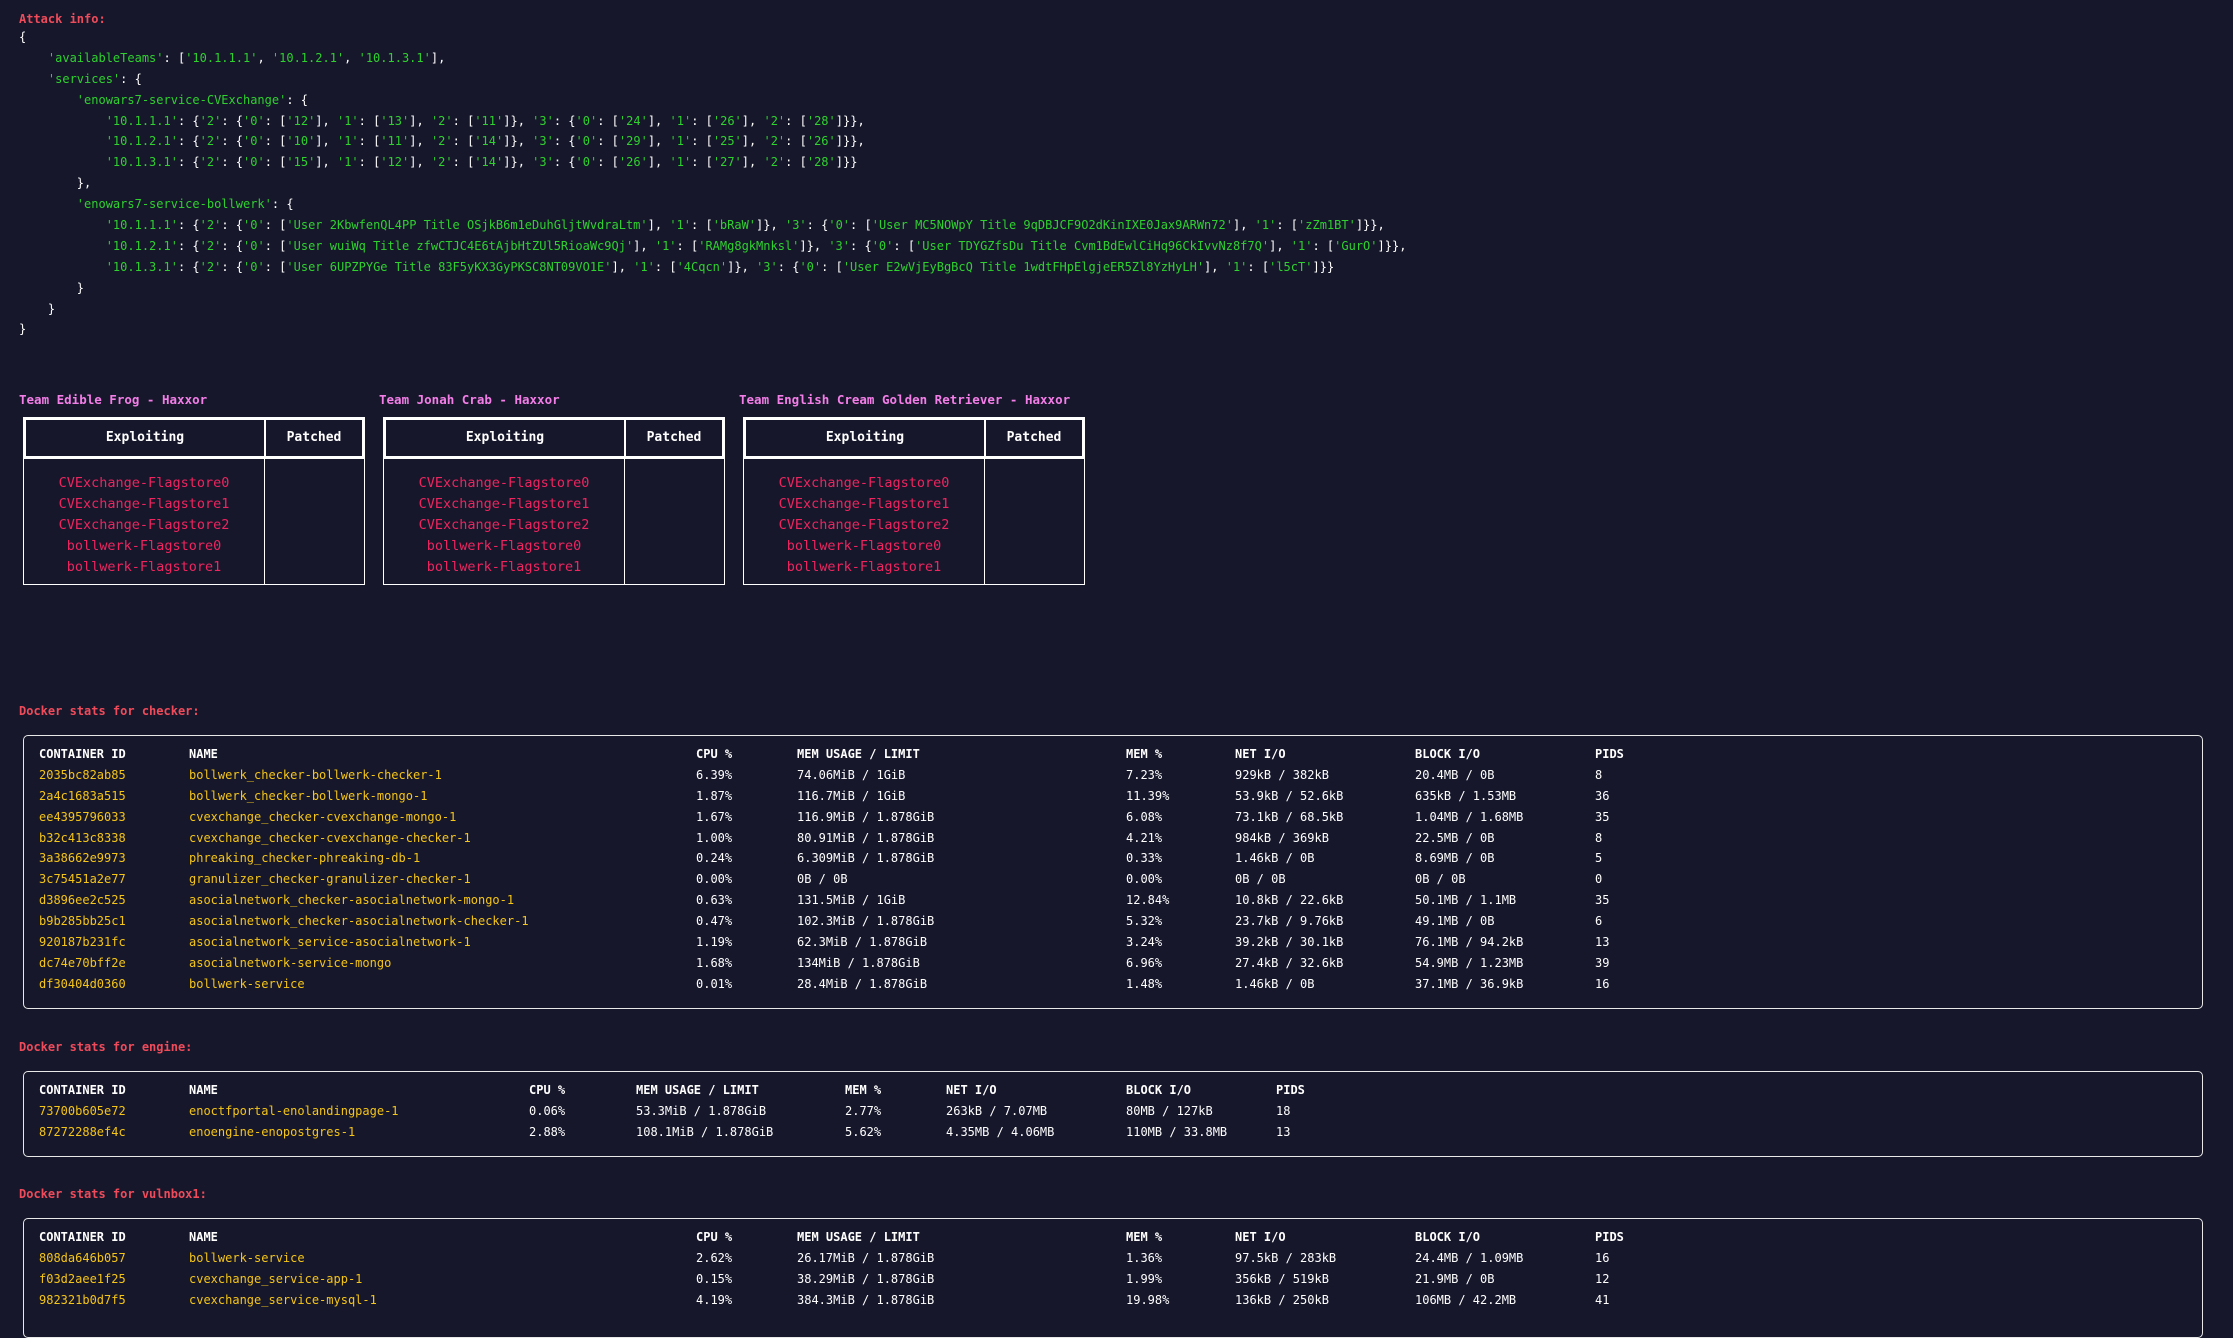 This screenshot has width=2233, height=1338. I want to click on container-name: cvexchange_checker-cvexchange-checker-1, so click(330, 837).